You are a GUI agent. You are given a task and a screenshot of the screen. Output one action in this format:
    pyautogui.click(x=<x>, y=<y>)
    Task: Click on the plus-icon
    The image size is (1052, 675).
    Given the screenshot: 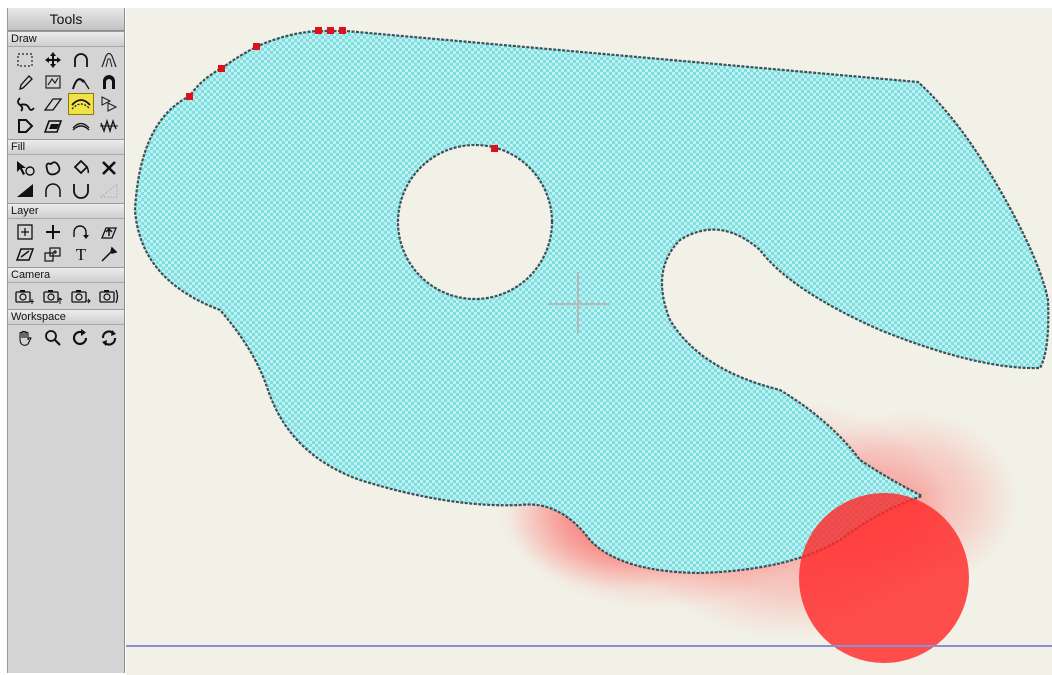 What is the action you would take?
    pyautogui.click(x=53, y=232)
    